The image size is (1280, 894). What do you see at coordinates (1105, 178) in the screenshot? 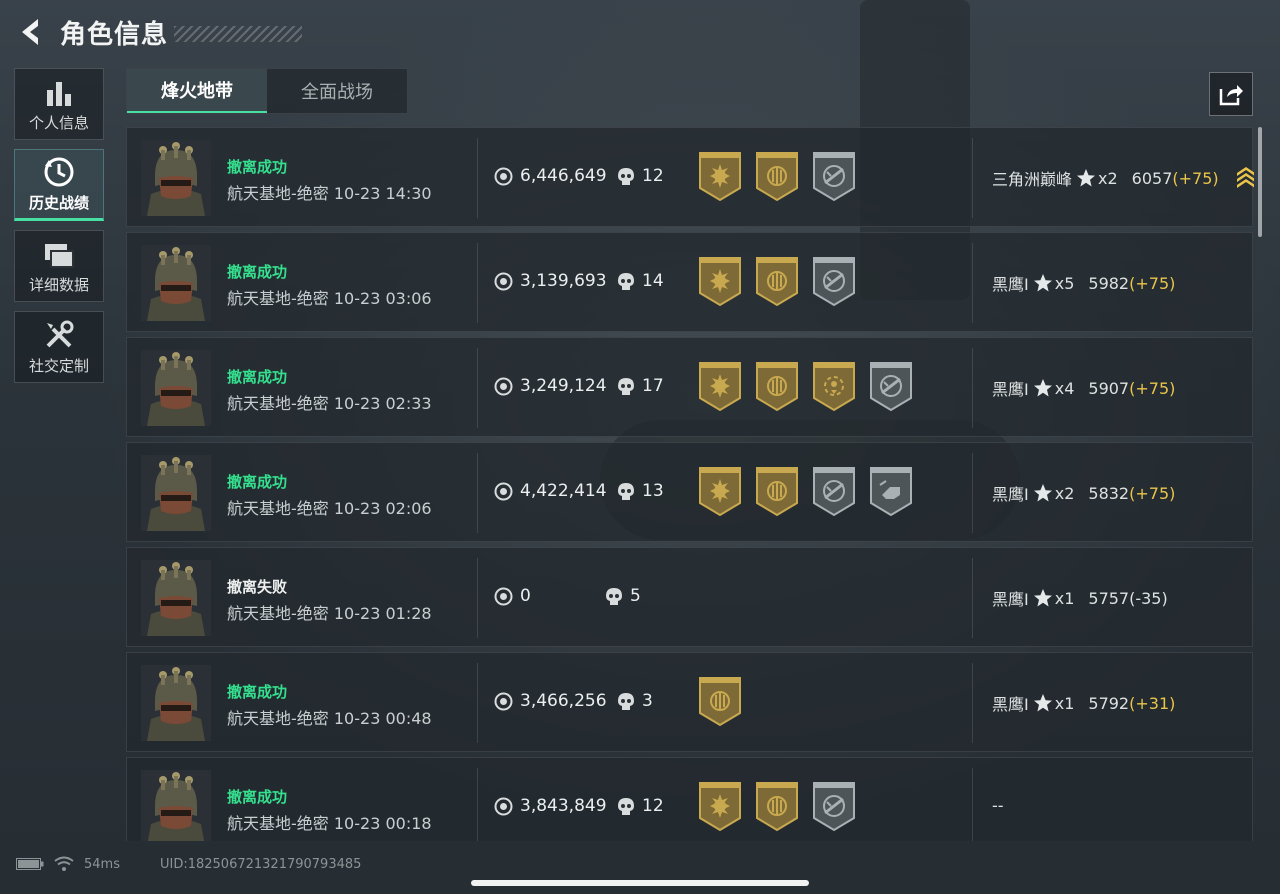
I see `rank-info: 三角洲巅峰 x2 6057 (+75)` at bounding box center [1105, 178].